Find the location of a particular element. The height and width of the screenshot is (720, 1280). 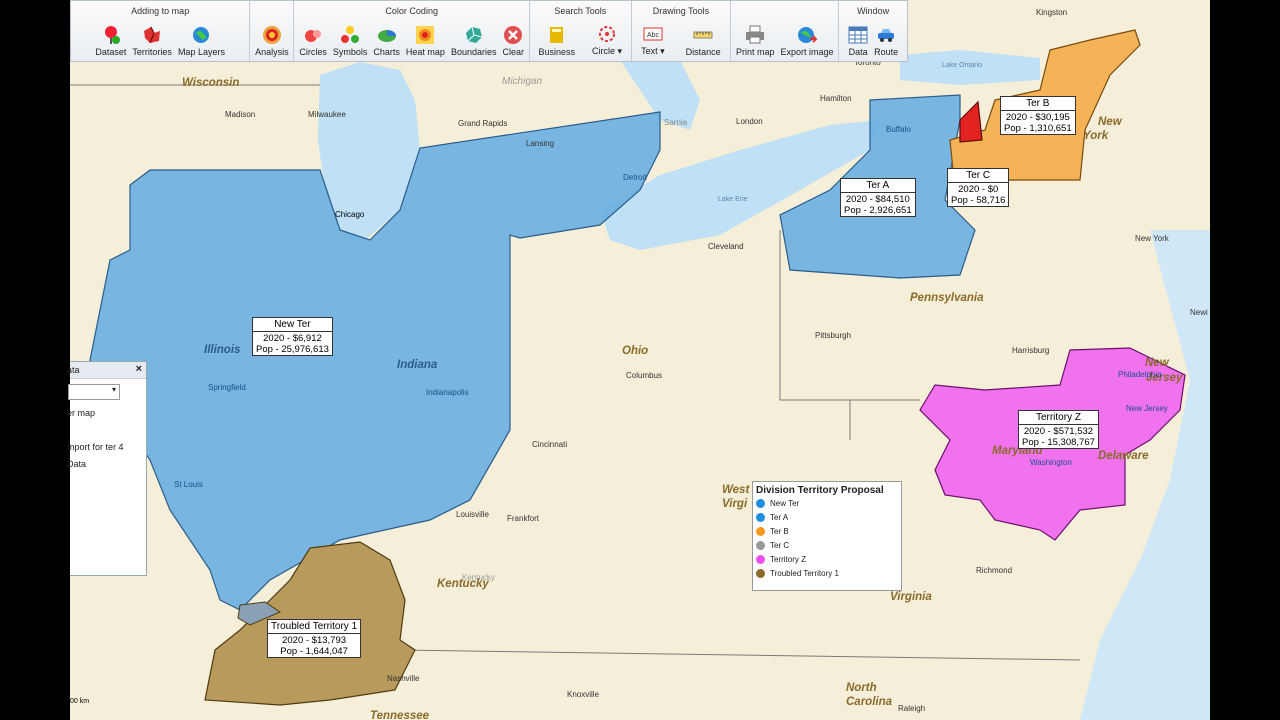

state-label: Virginia is located at coordinates (911, 597).